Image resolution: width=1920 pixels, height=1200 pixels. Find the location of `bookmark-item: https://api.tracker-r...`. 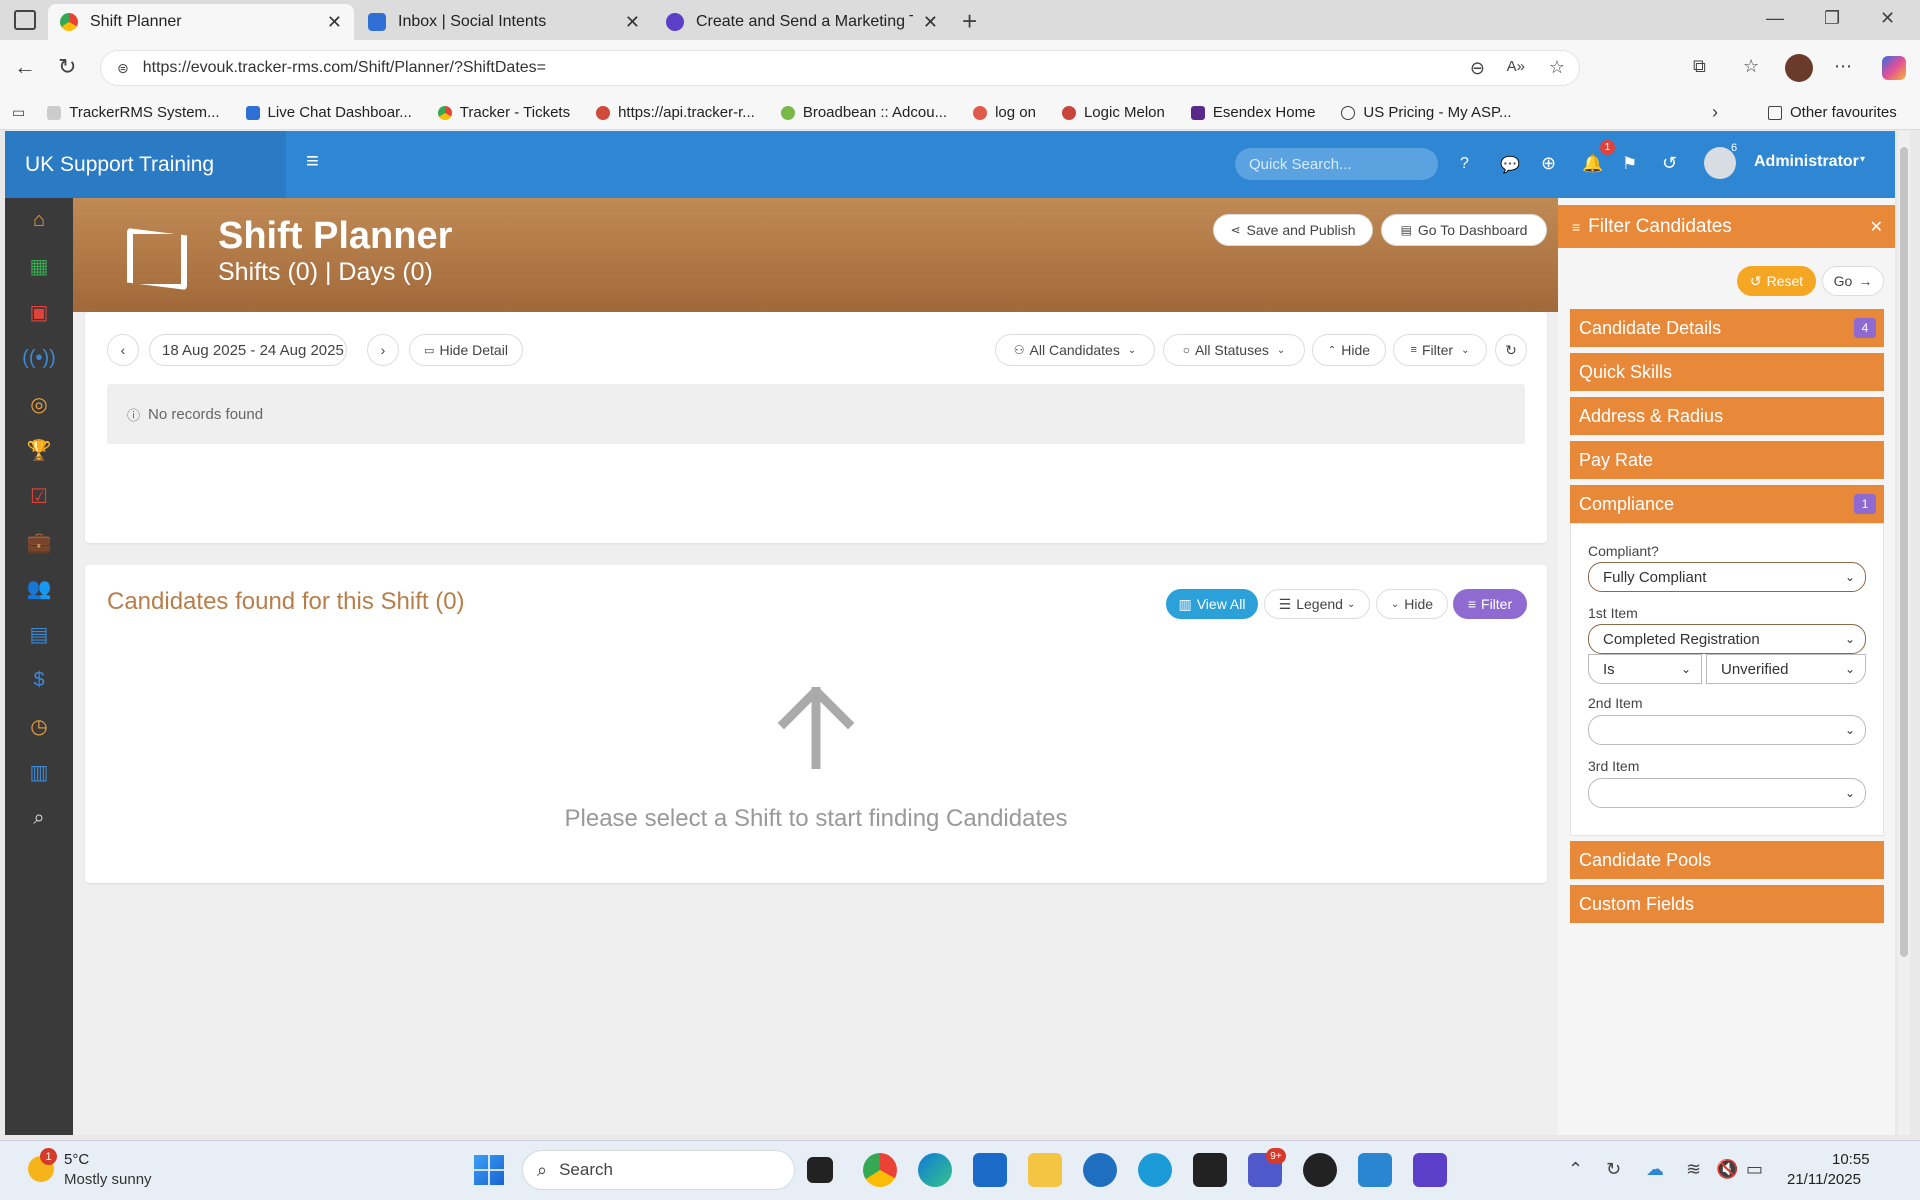

bookmark-item: https://api.tracker-r... is located at coordinates (675, 112).